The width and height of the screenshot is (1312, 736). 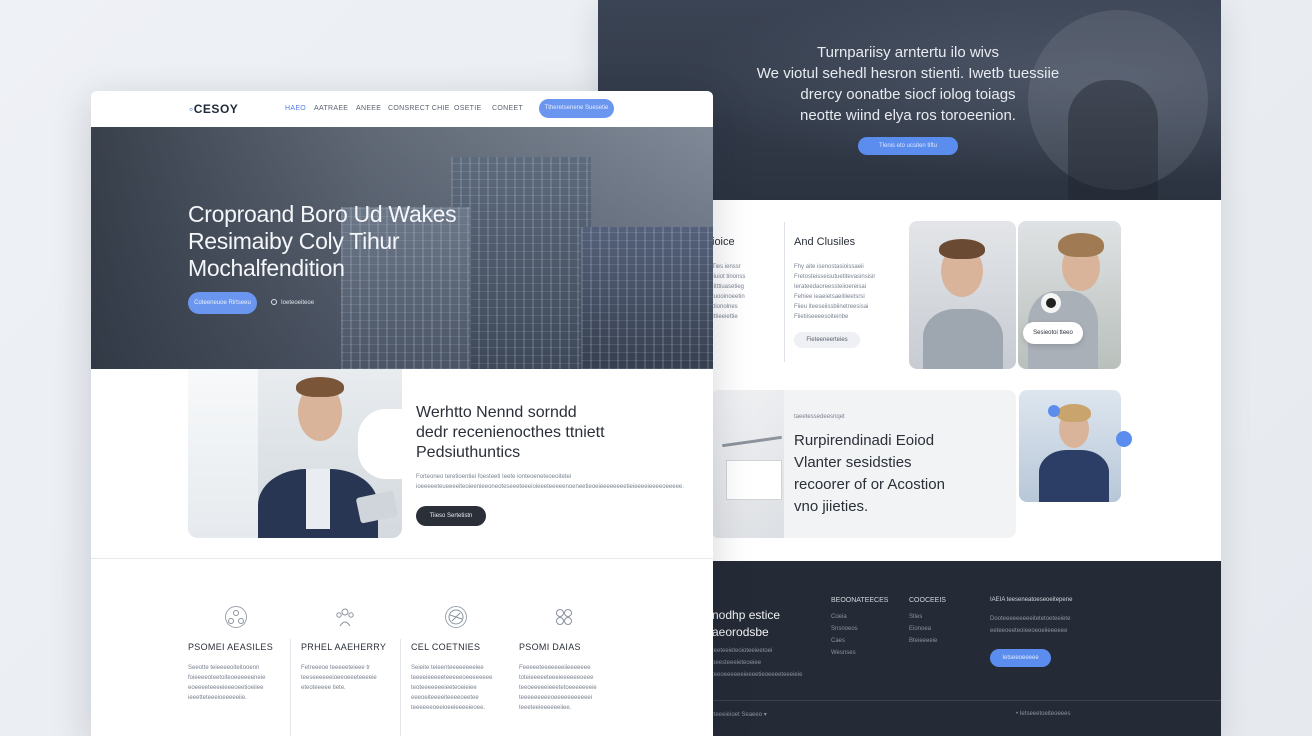 I want to click on hero-primary-button: Coteeneuoe Rirtseeu, so click(x=222, y=303).